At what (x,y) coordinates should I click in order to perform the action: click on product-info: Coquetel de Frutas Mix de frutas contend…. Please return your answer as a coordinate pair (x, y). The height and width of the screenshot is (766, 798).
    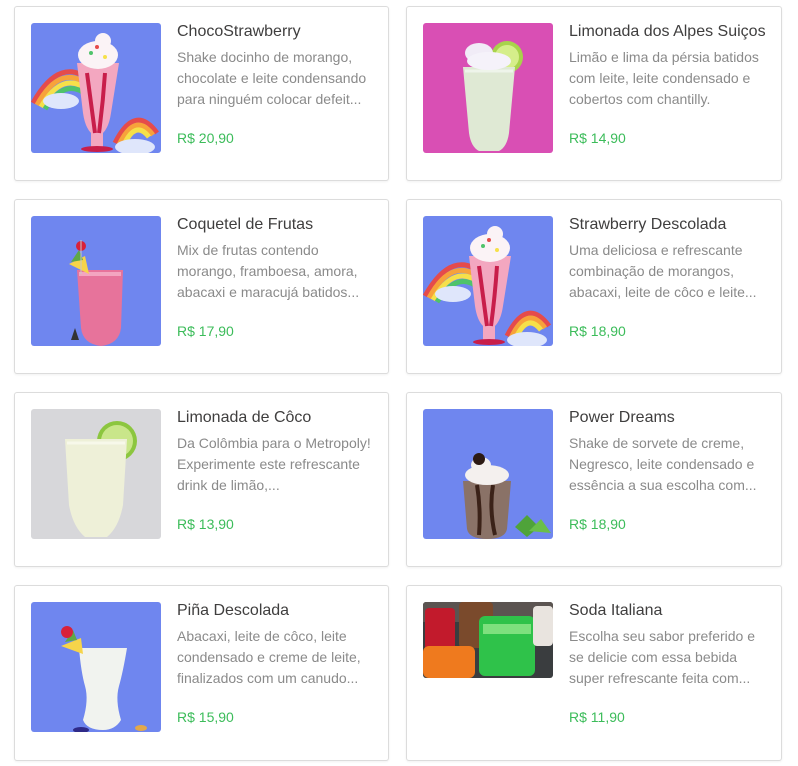
    Looking at the image, I should click on (275, 258).